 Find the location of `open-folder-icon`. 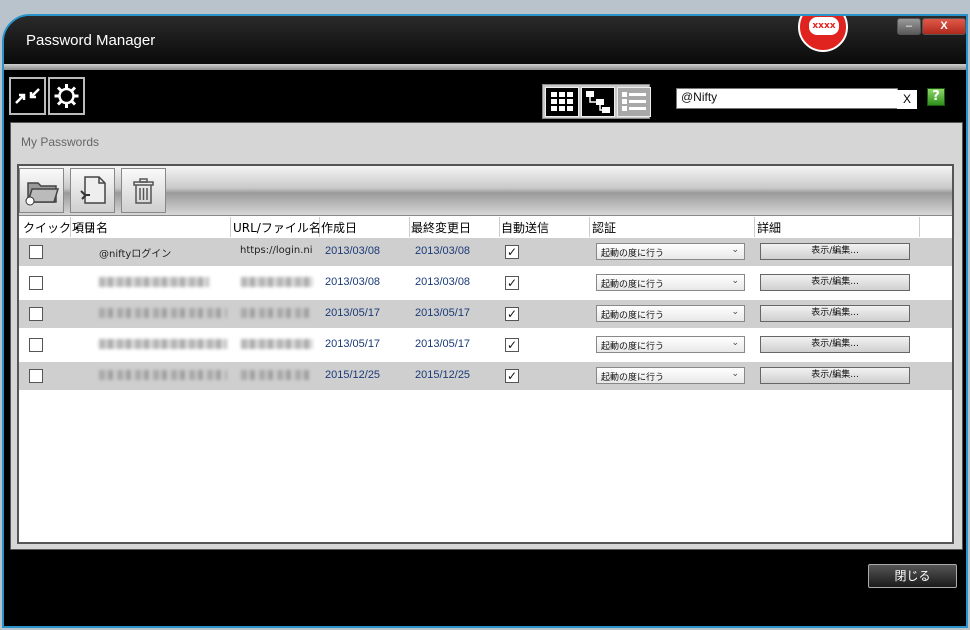

open-folder-icon is located at coordinates (42, 194).